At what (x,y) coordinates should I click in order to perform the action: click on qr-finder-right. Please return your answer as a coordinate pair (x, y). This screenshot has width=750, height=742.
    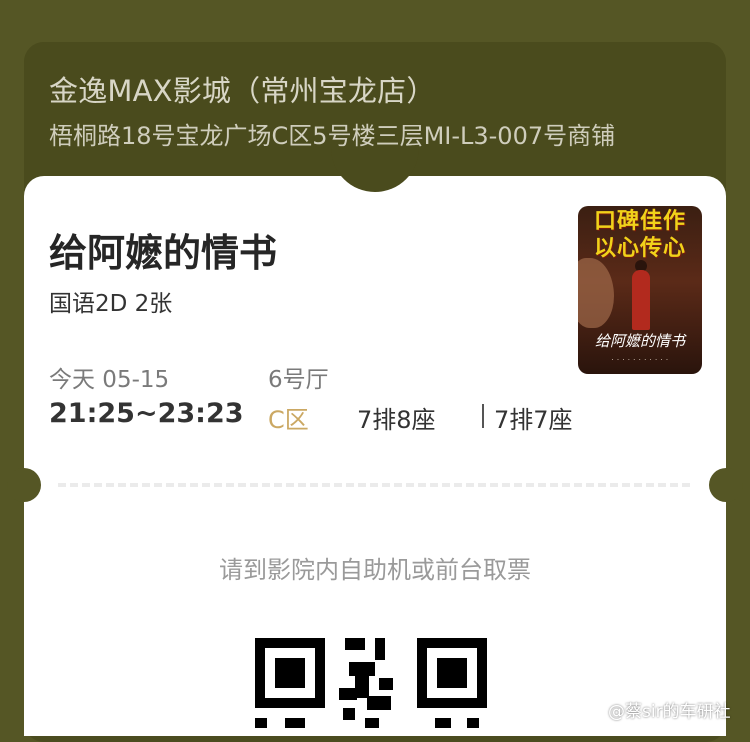
    Looking at the image, I should click on (452, 673).